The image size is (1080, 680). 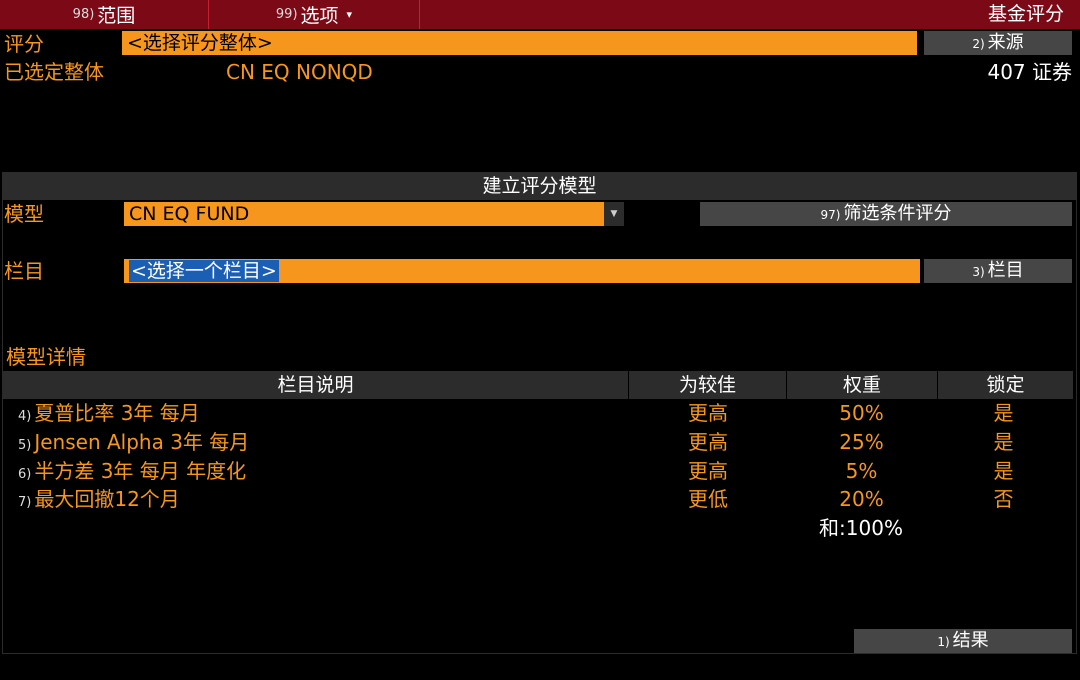 I want to click on row-description: 6) 半方差 3年 每月 年度化, so click(x=132, y=471).